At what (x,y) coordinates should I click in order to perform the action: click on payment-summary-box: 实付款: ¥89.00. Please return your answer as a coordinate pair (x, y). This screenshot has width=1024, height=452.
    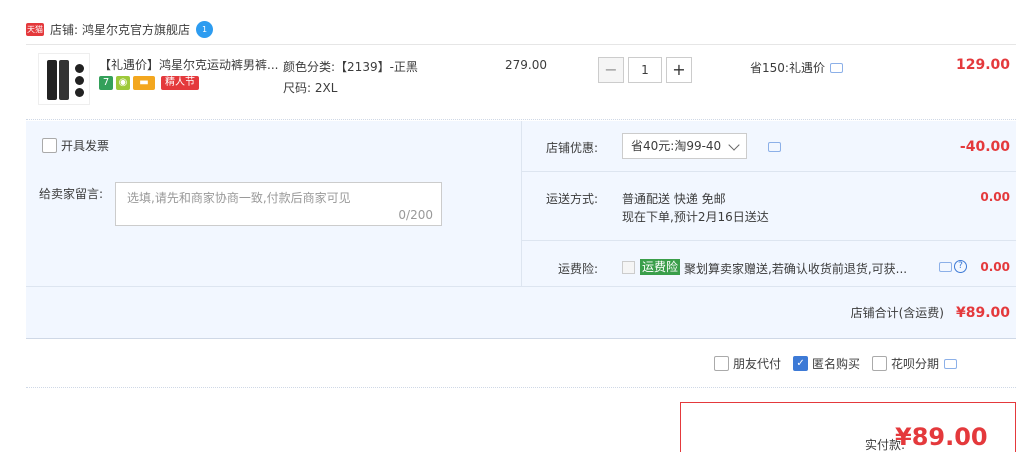
    Looking at the image, I should click on (848, 427).